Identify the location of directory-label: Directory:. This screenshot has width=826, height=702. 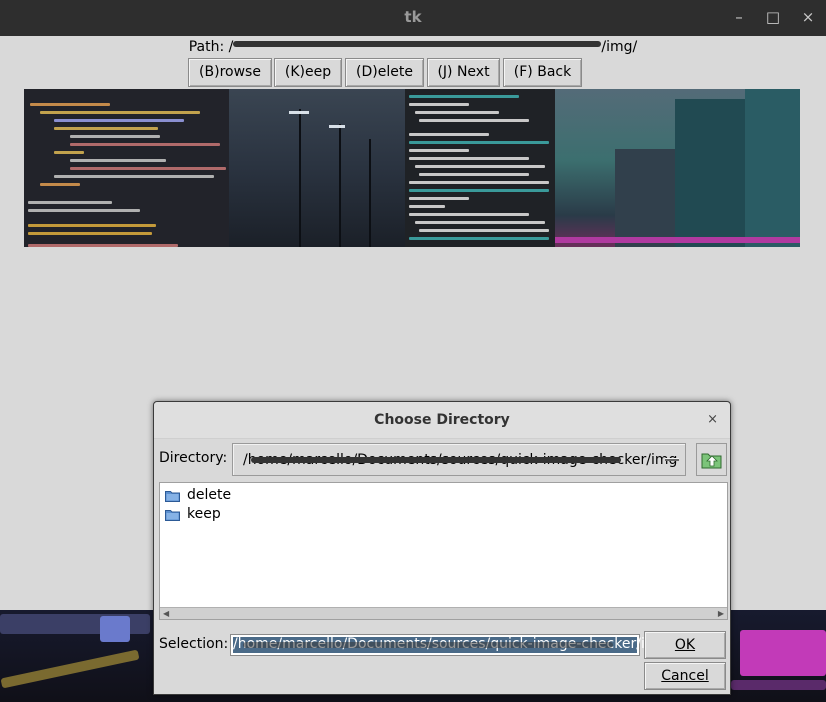
(193, 458).